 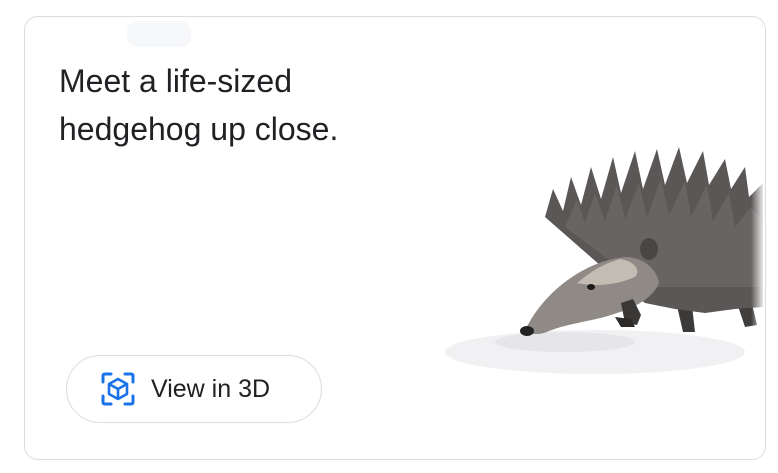 I want to click on card-headline: Meet a life-sized hedgehog up close., so click(x=199, y=105).